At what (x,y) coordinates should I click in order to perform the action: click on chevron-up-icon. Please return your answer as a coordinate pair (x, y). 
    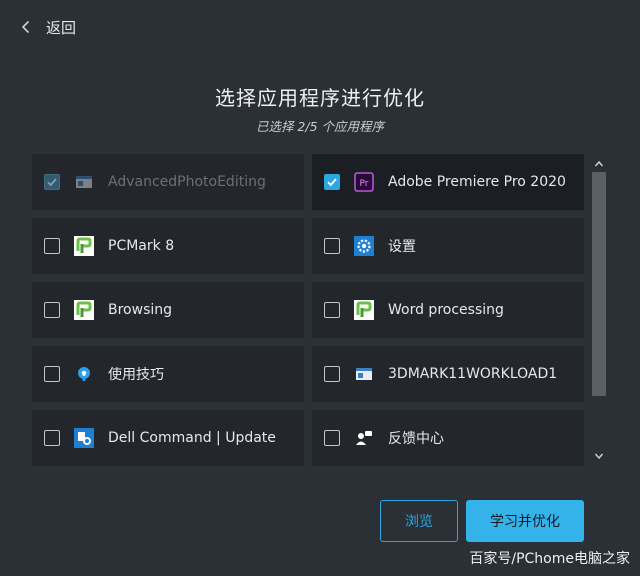
    Looking at the image, I should click on (599, 163).